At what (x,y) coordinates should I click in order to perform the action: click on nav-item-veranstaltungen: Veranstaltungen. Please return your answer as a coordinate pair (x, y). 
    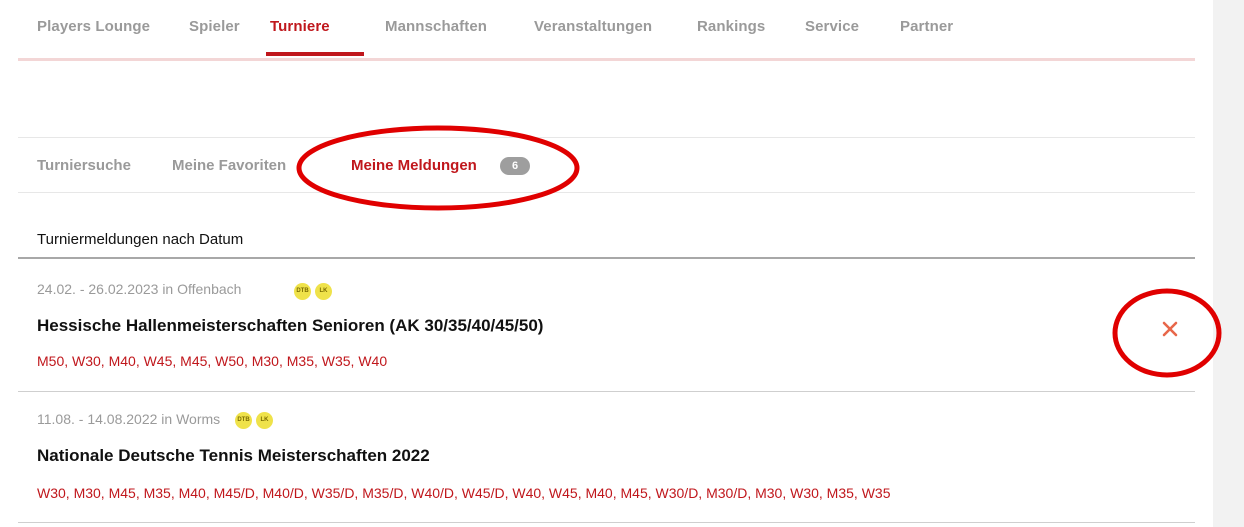
    Looking at the image, I should click on (593, 26).